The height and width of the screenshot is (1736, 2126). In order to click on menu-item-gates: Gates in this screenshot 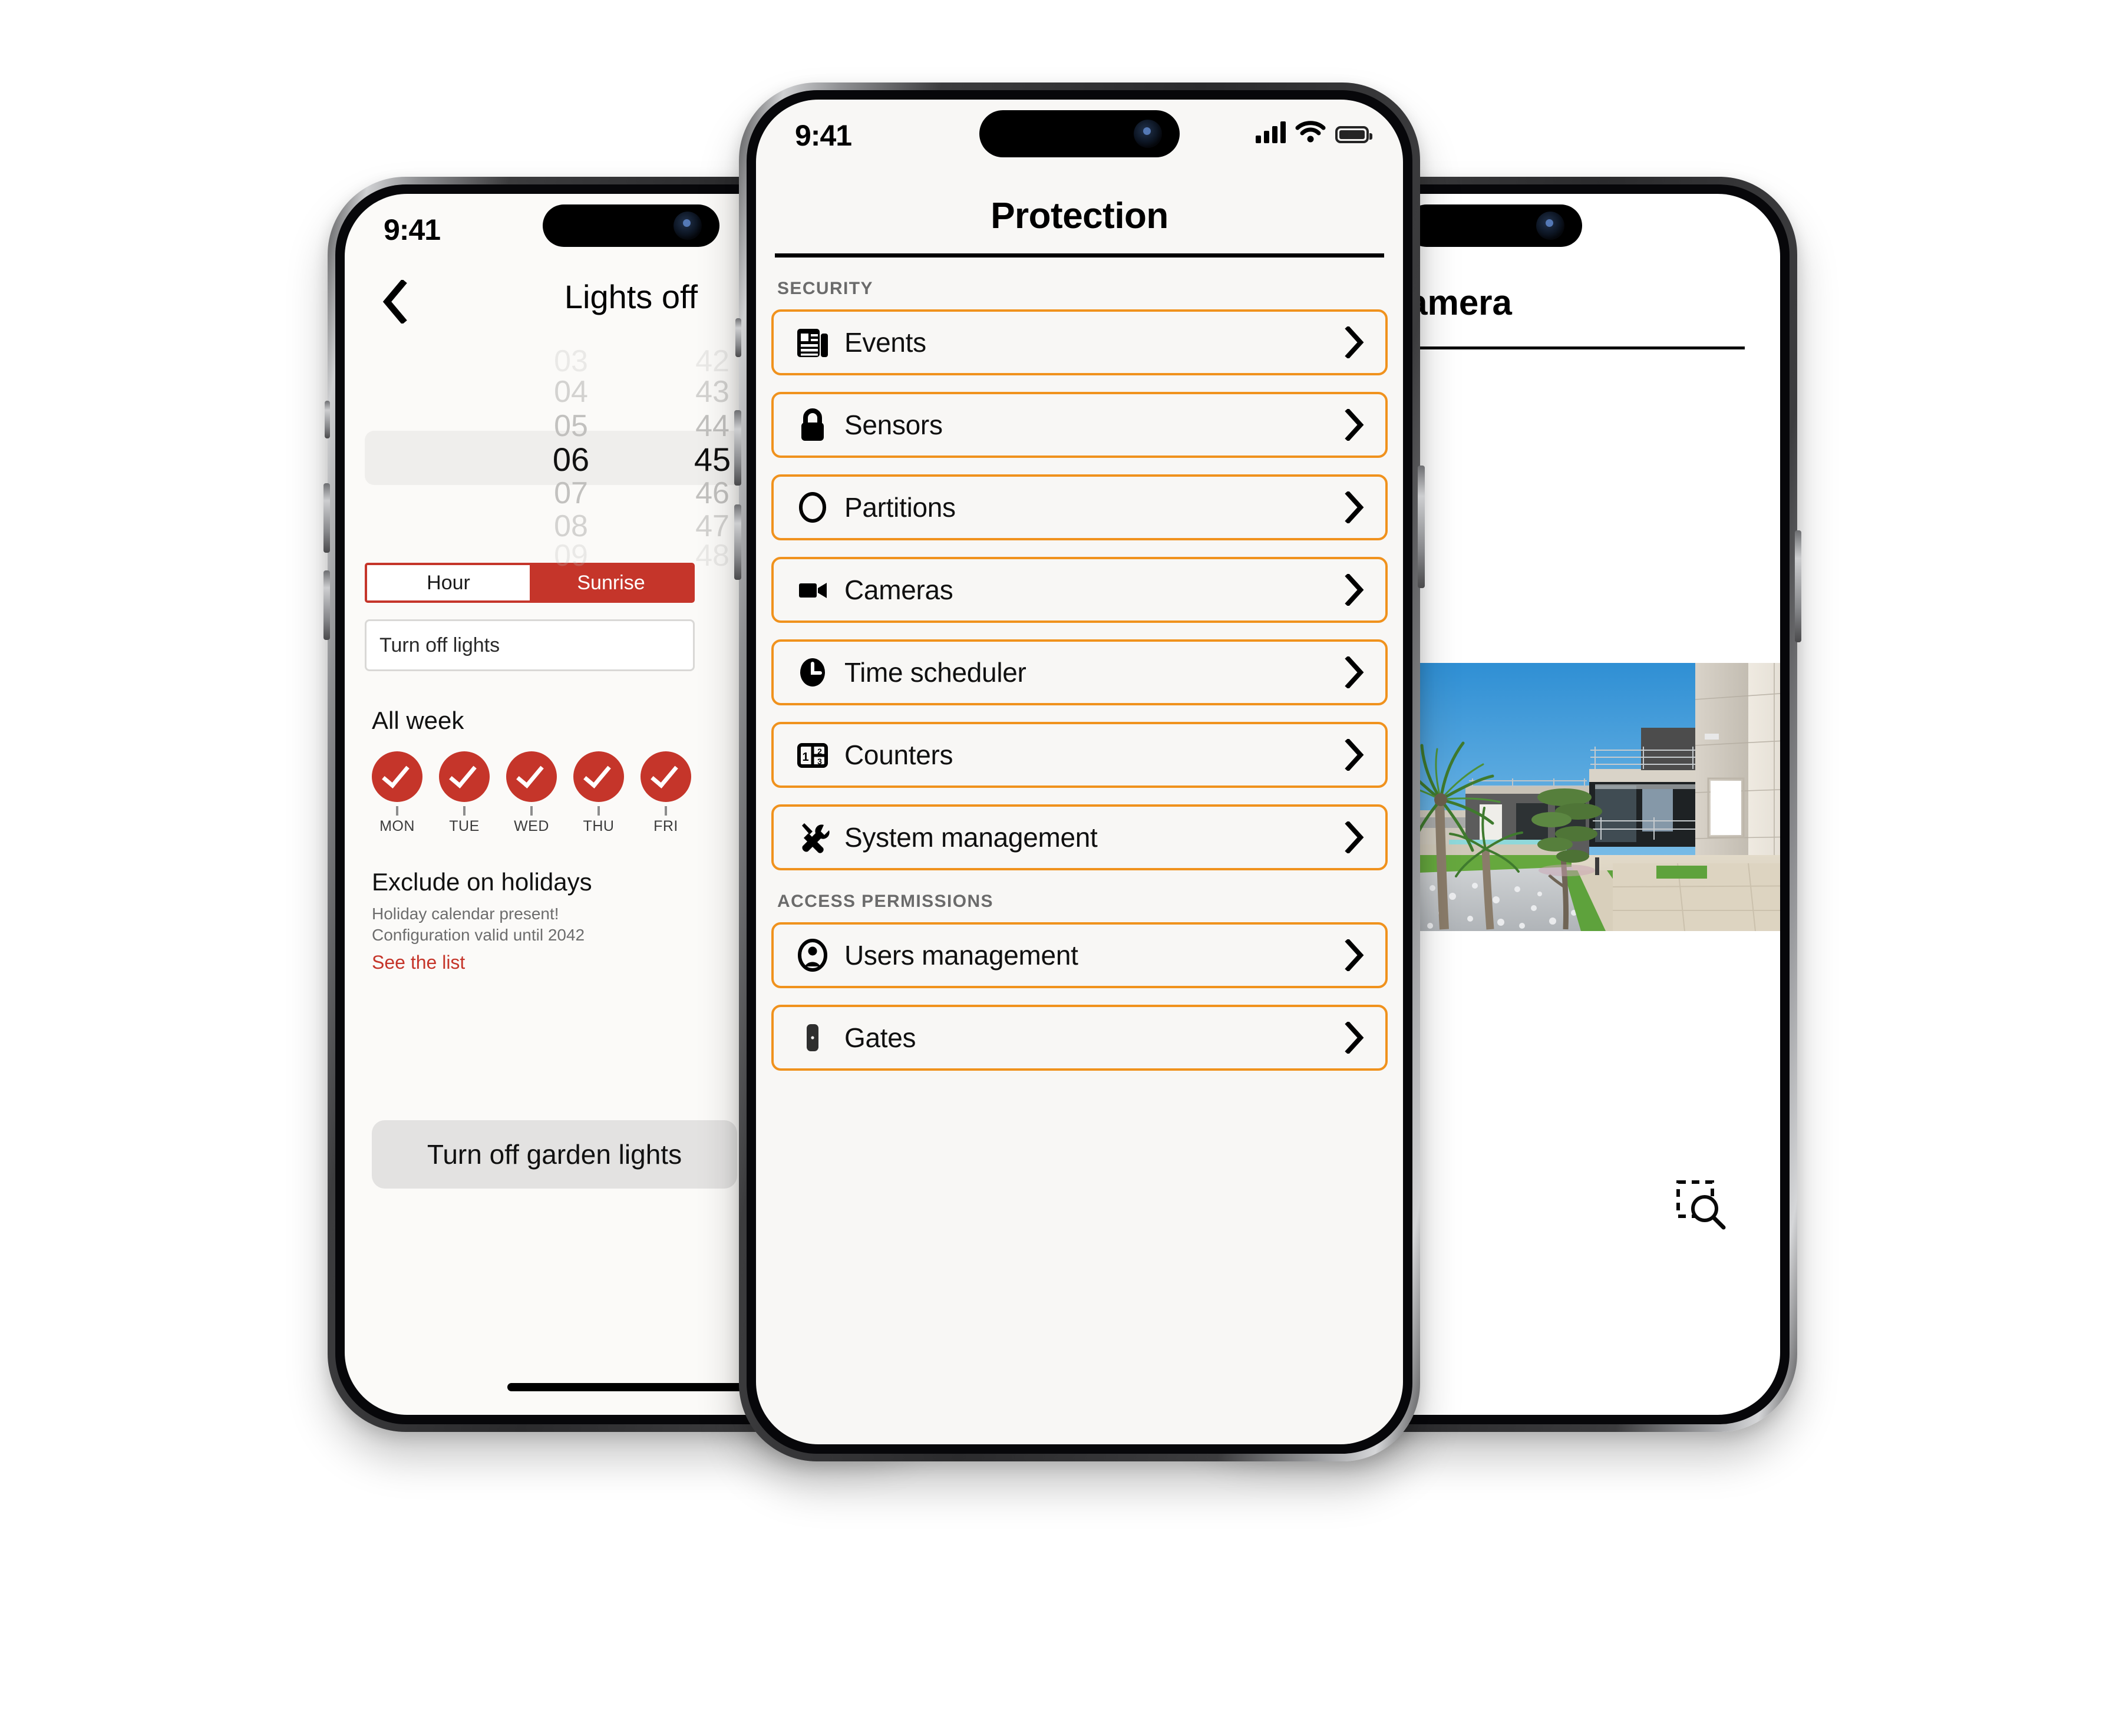, I will do `click(1079, 1038)`.